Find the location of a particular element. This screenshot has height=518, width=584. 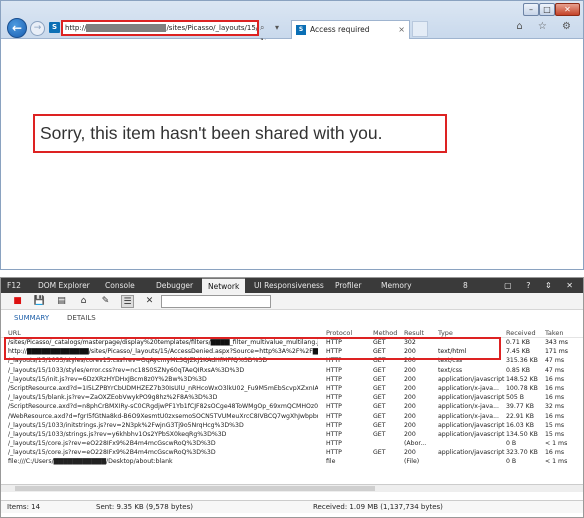

tab-console: Console is located at coordinates (120, 285).